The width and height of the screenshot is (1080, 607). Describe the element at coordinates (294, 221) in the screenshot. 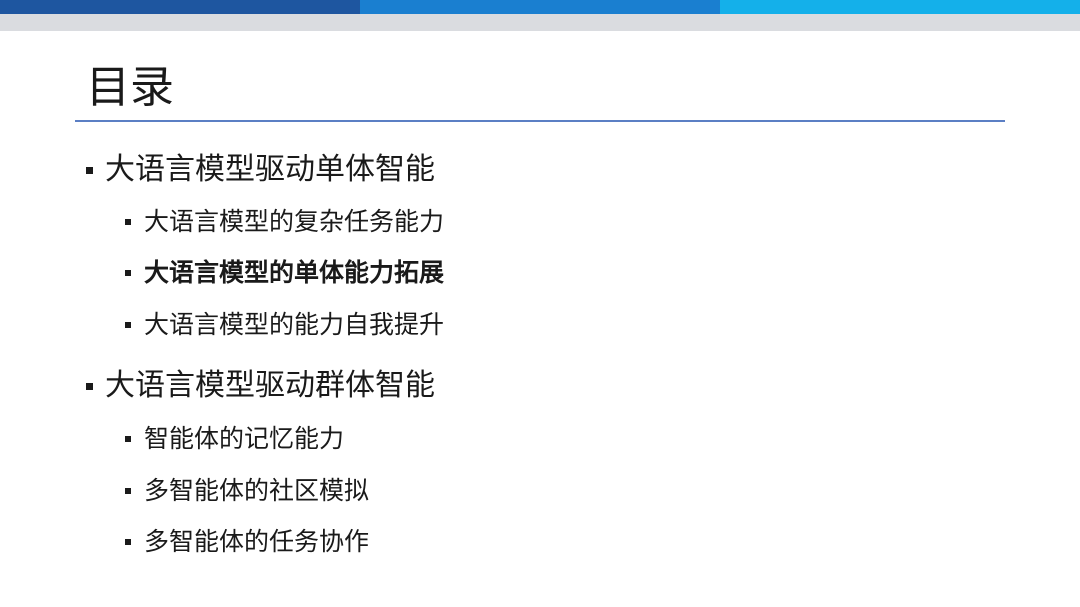

I see `outline-subitem-label: 大语言模型的复杂任务能力` at that location.